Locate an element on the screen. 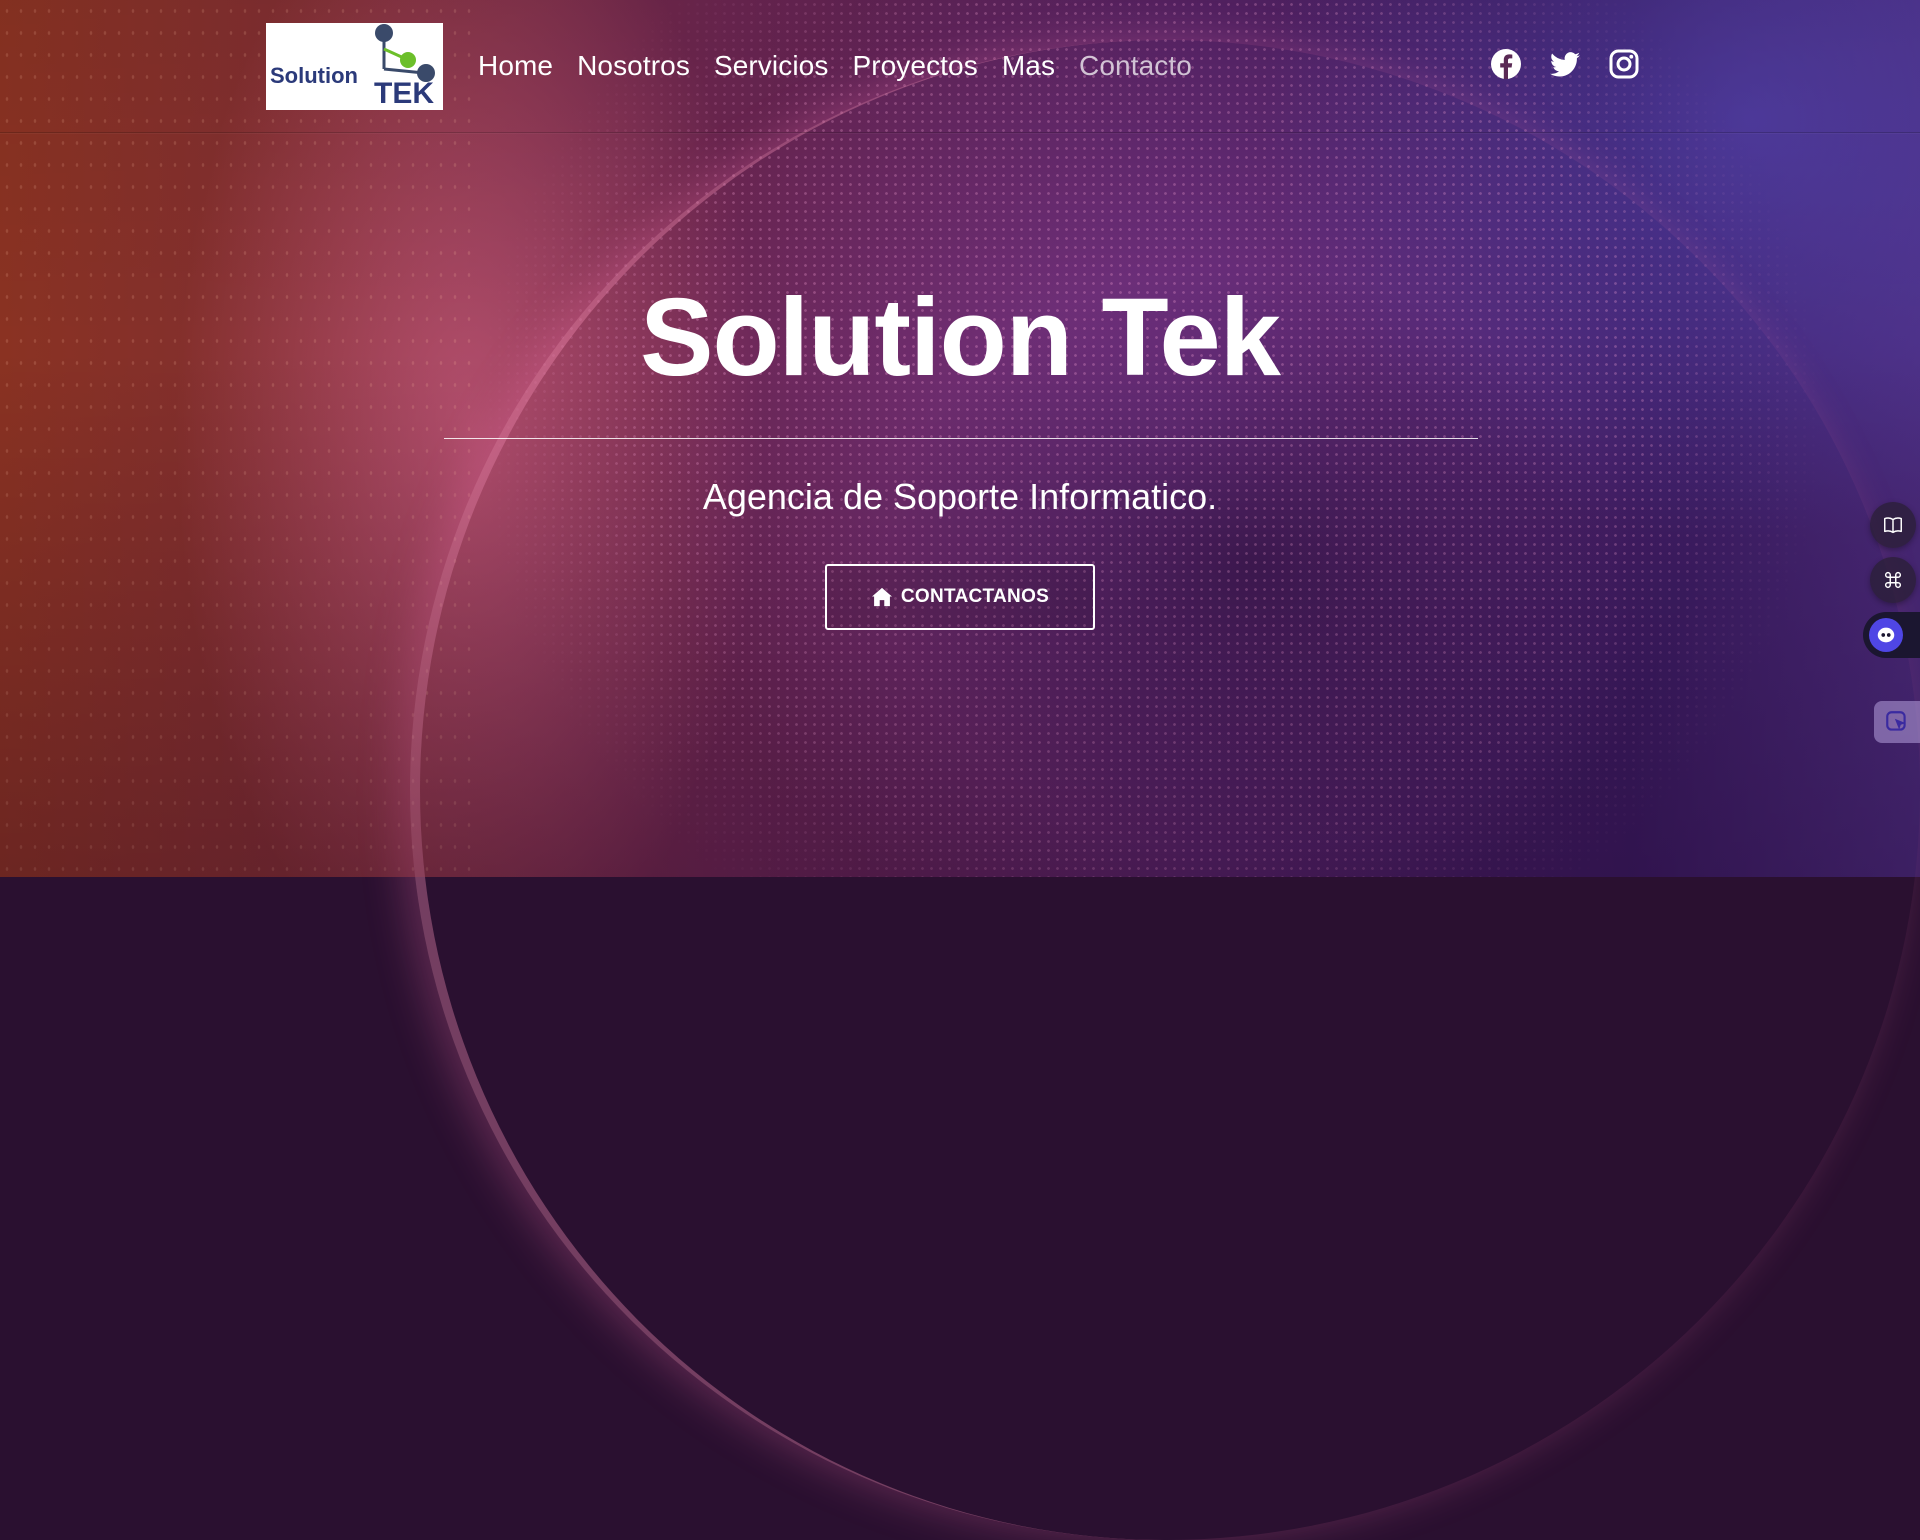 The height and width of the screenshot is (1540, 1920). cursor-widget-button is located at coordinates (1897, 722).